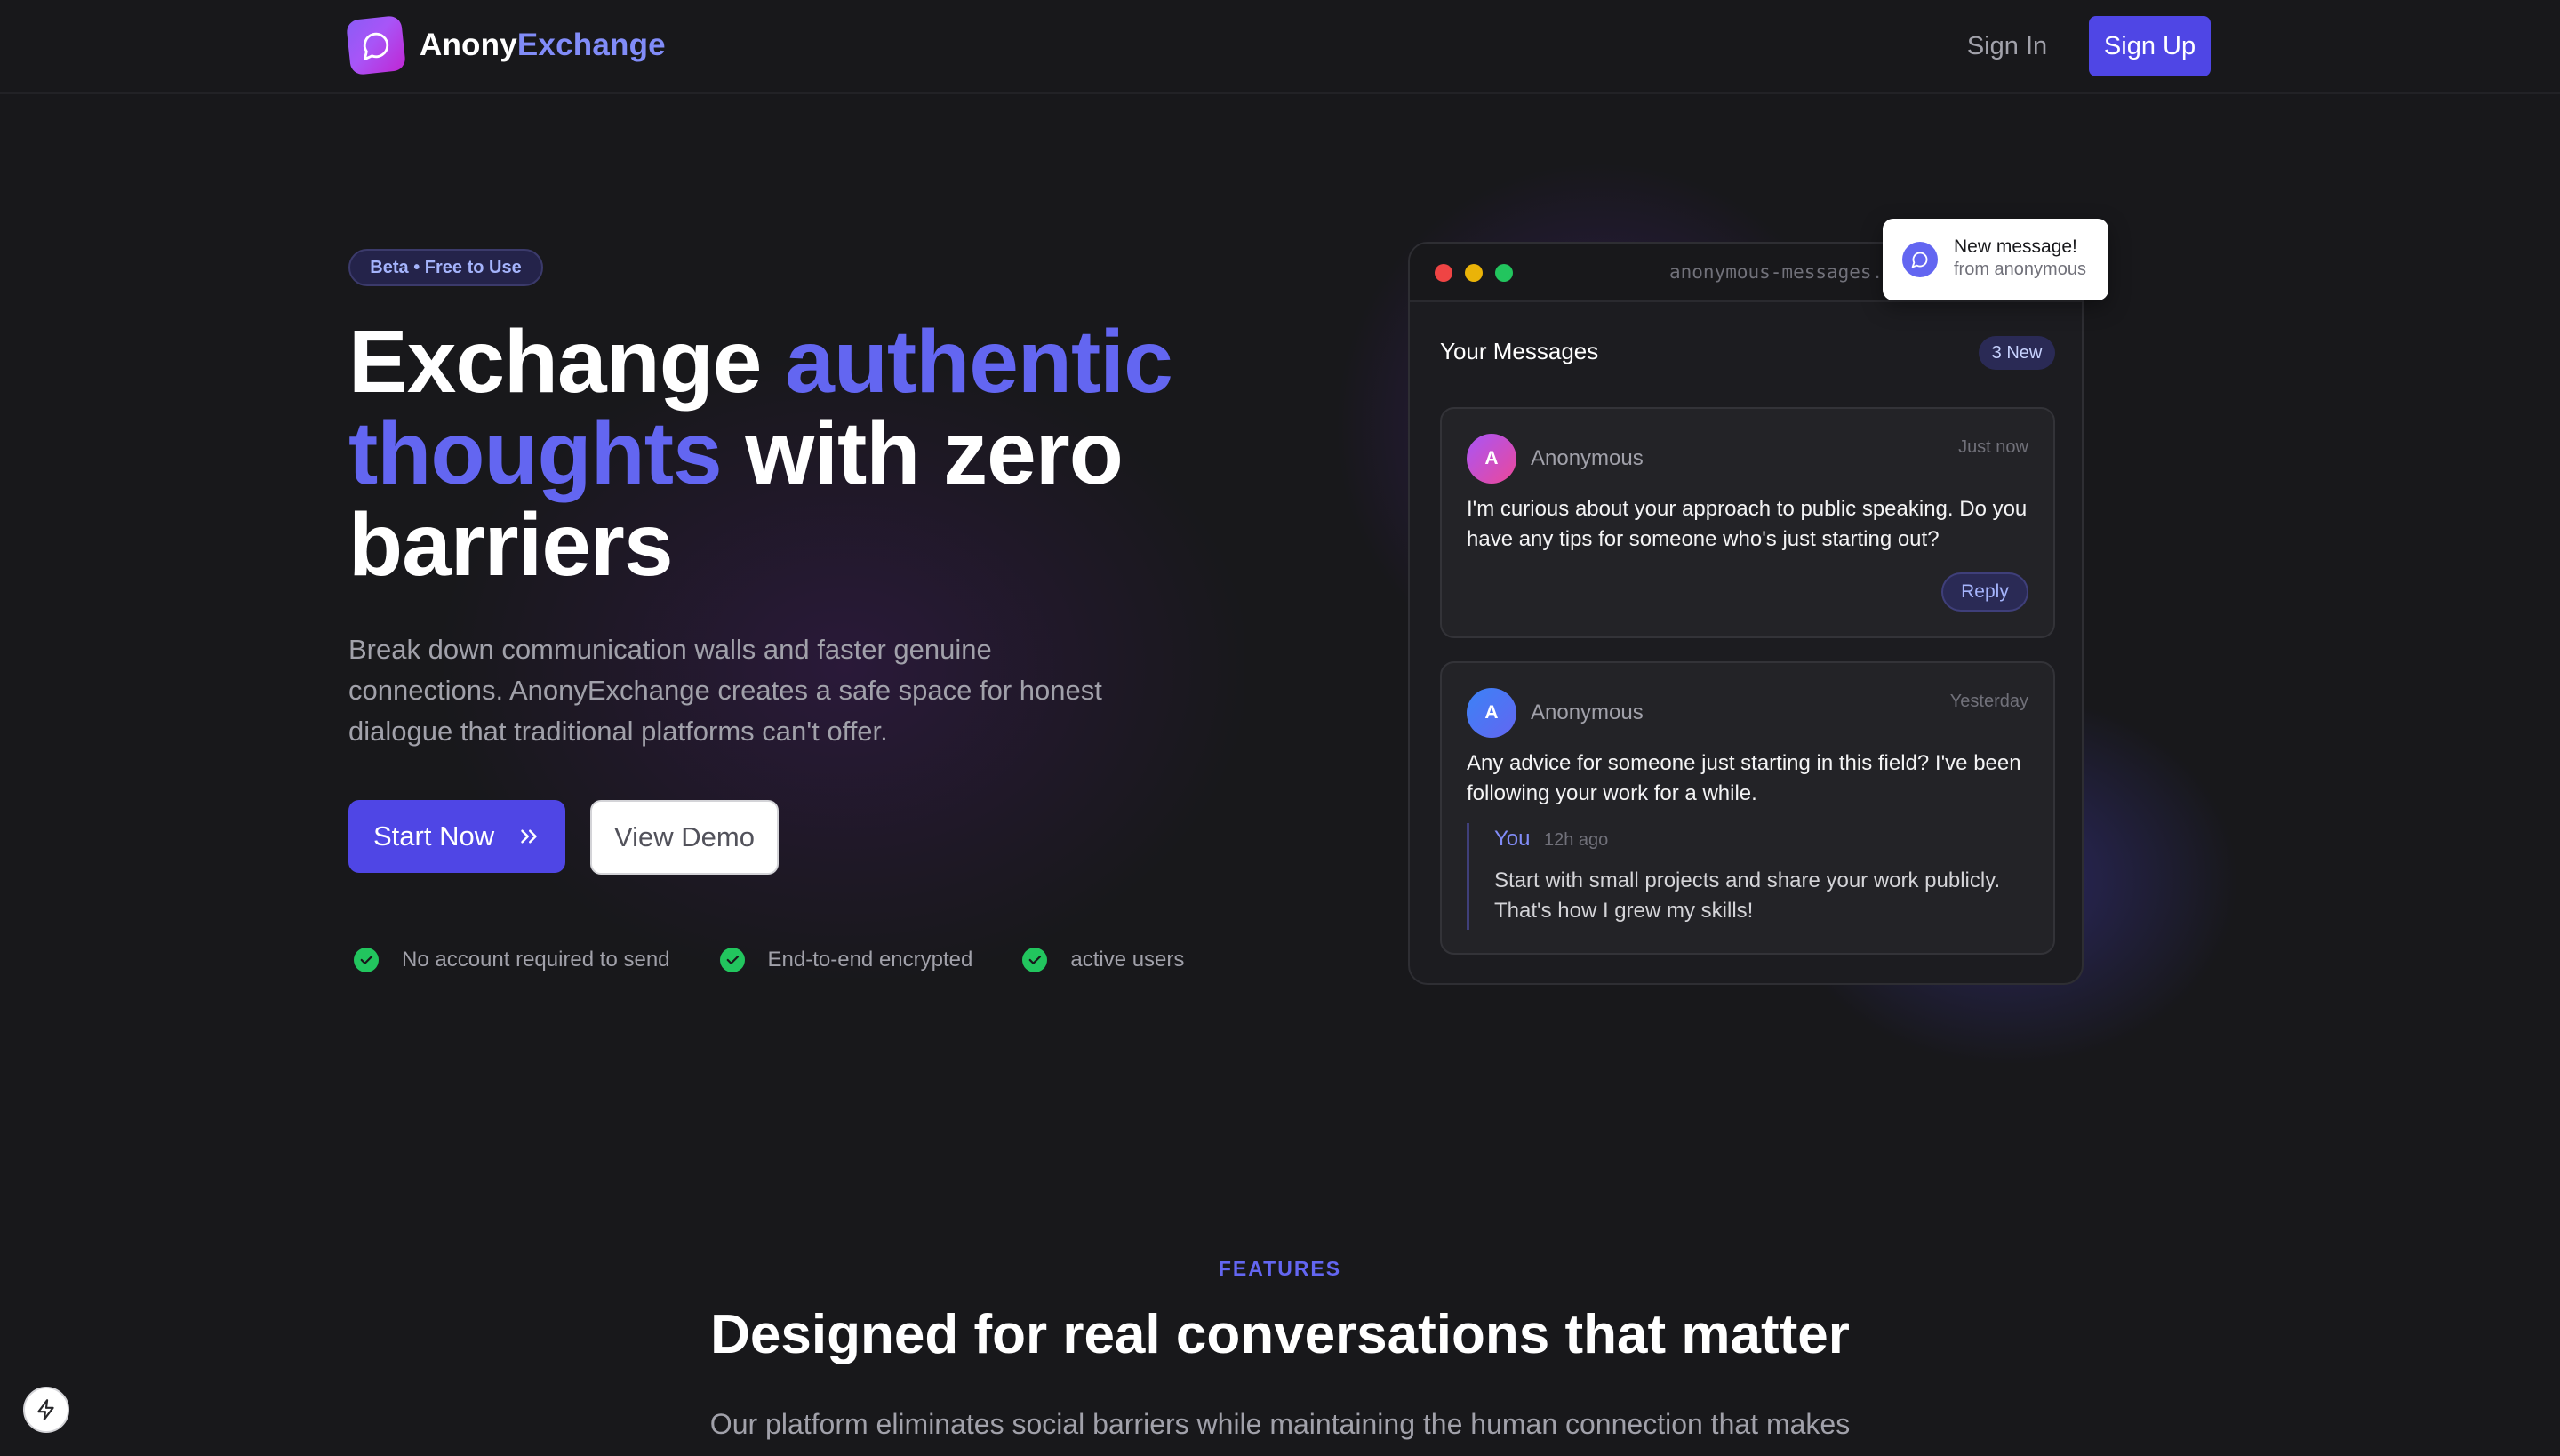 This screenshot has width=2560, height=1456. I want to click on window-url: anonymous-messages.app, so click(1793, 272).